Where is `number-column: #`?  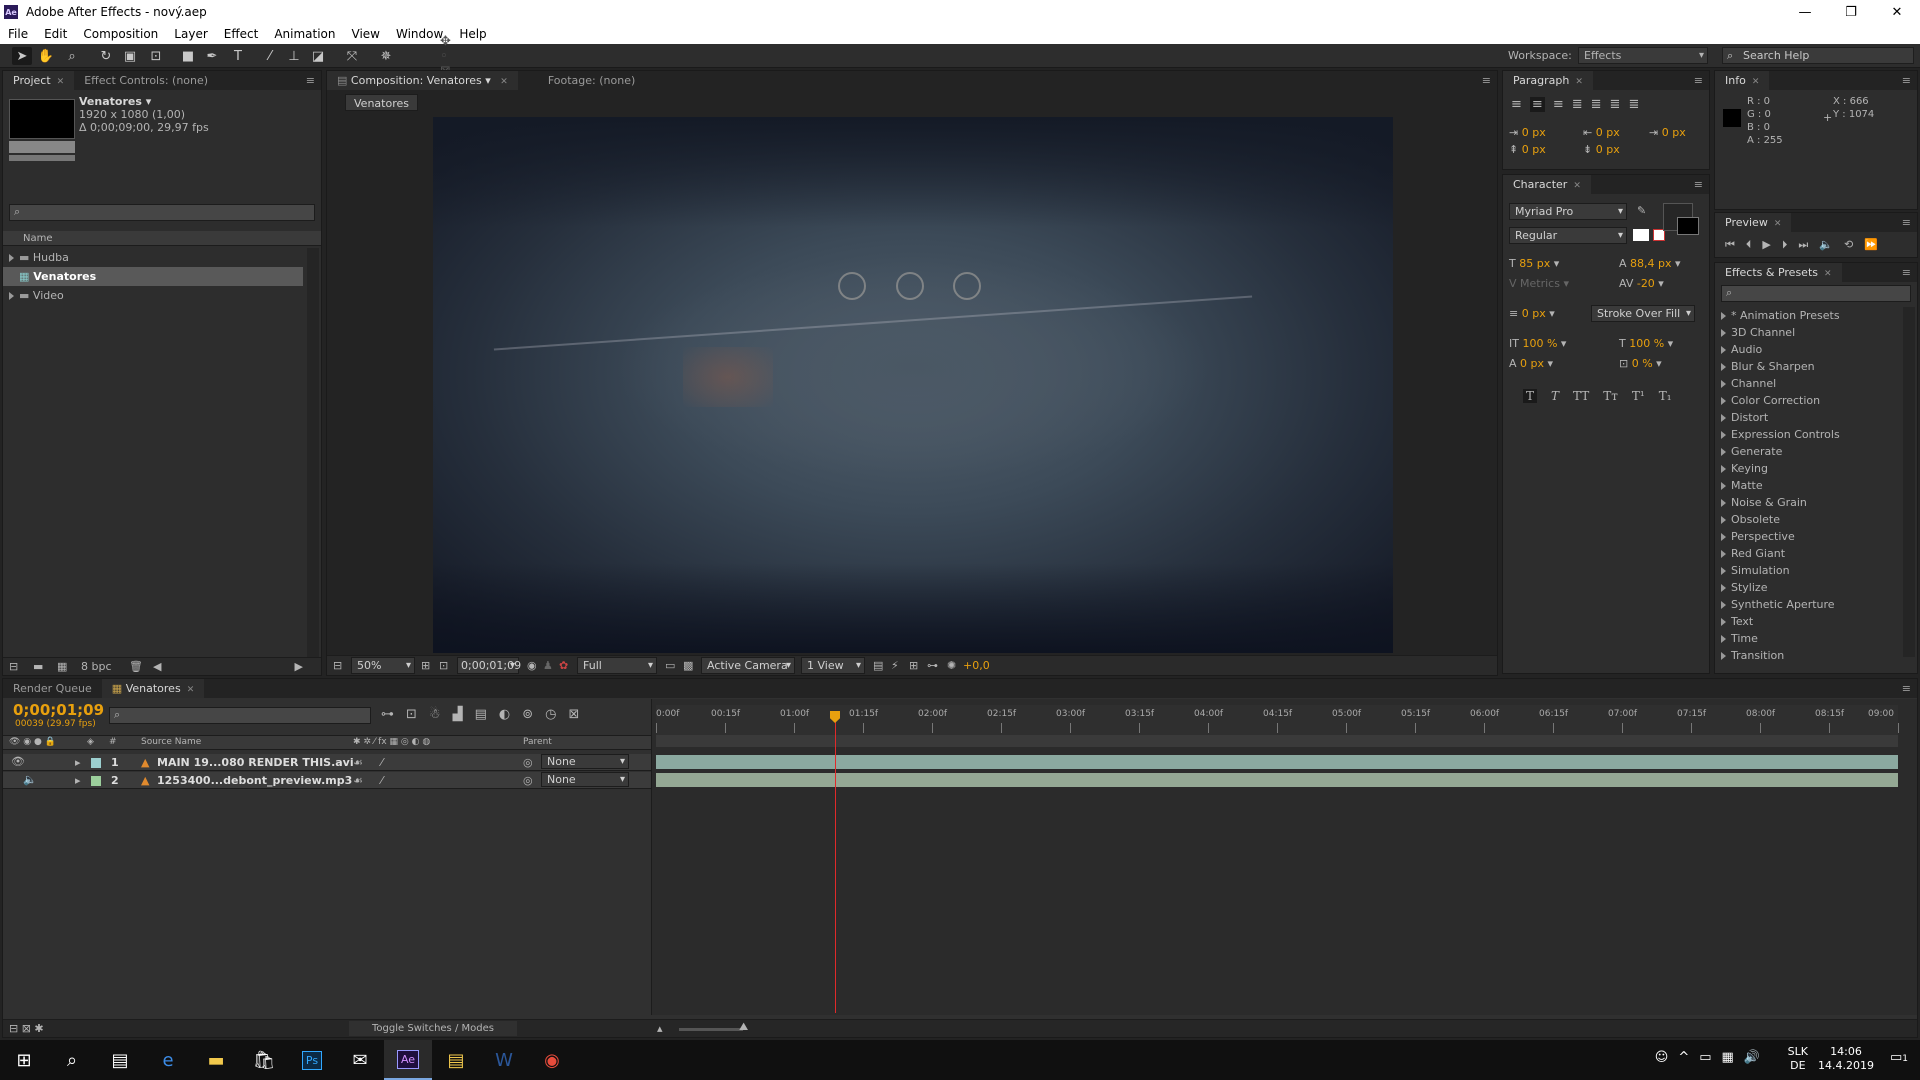 number-column: # is located at coordinates (113, 742).